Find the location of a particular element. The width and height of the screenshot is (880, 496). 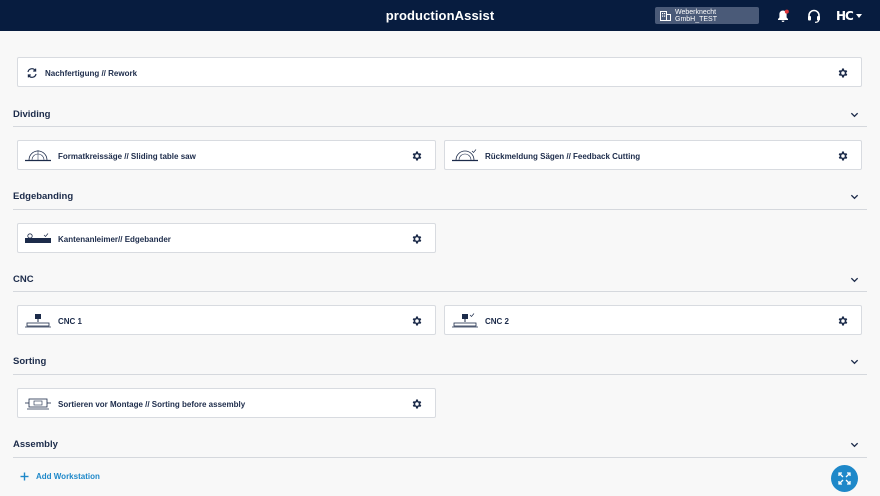

tenant-selector: Weberknecht GmbH_TEST is located at coordinates (707, 15).